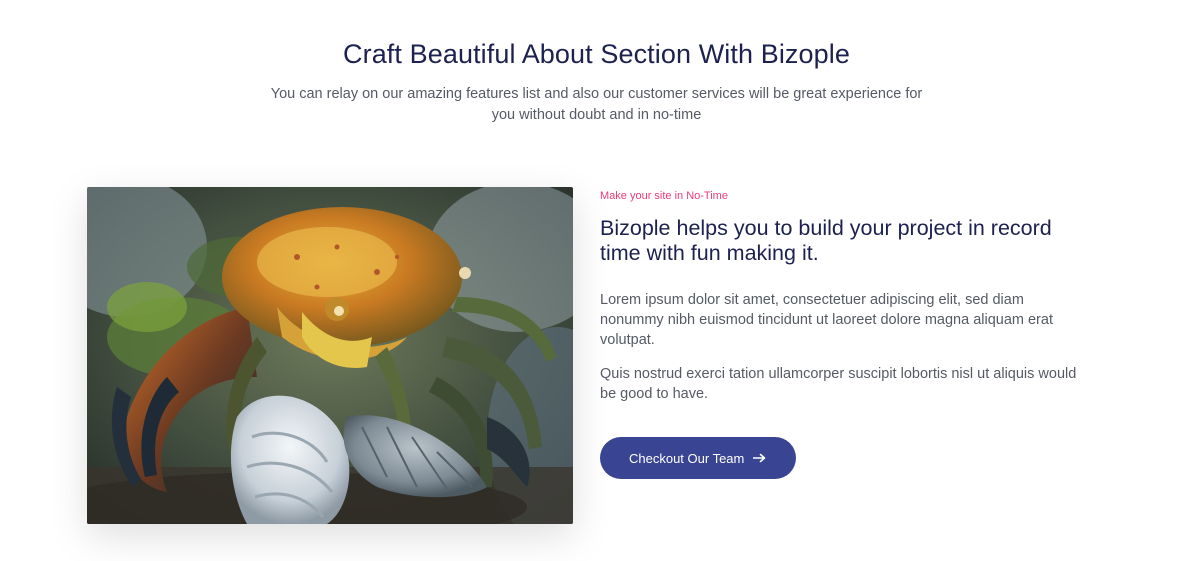  I want to click on checkout-team-button: Checkout Our Team, so click(698, 458).